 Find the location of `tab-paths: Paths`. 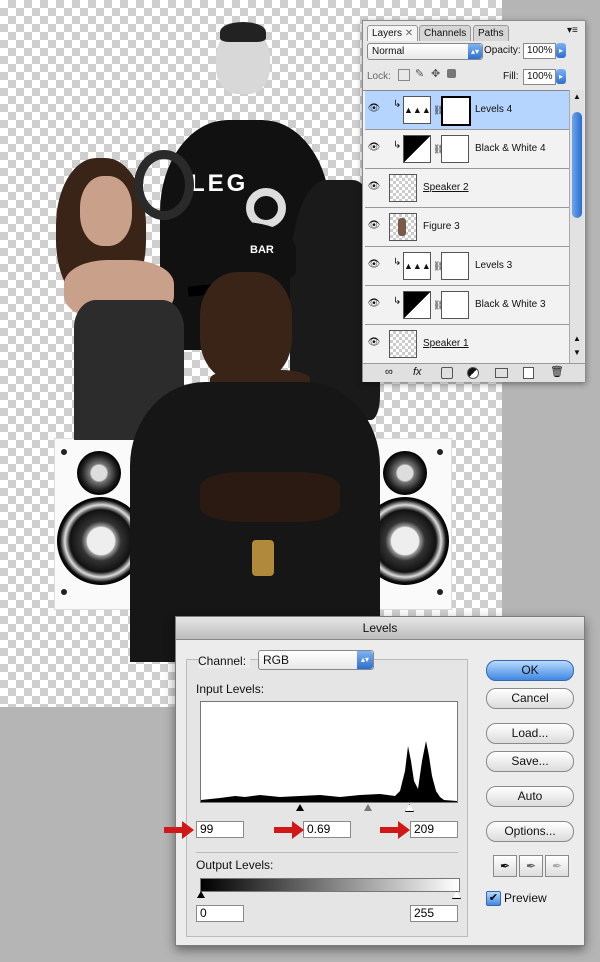

tab-paths: Paths is located at coordinates (491, 33).